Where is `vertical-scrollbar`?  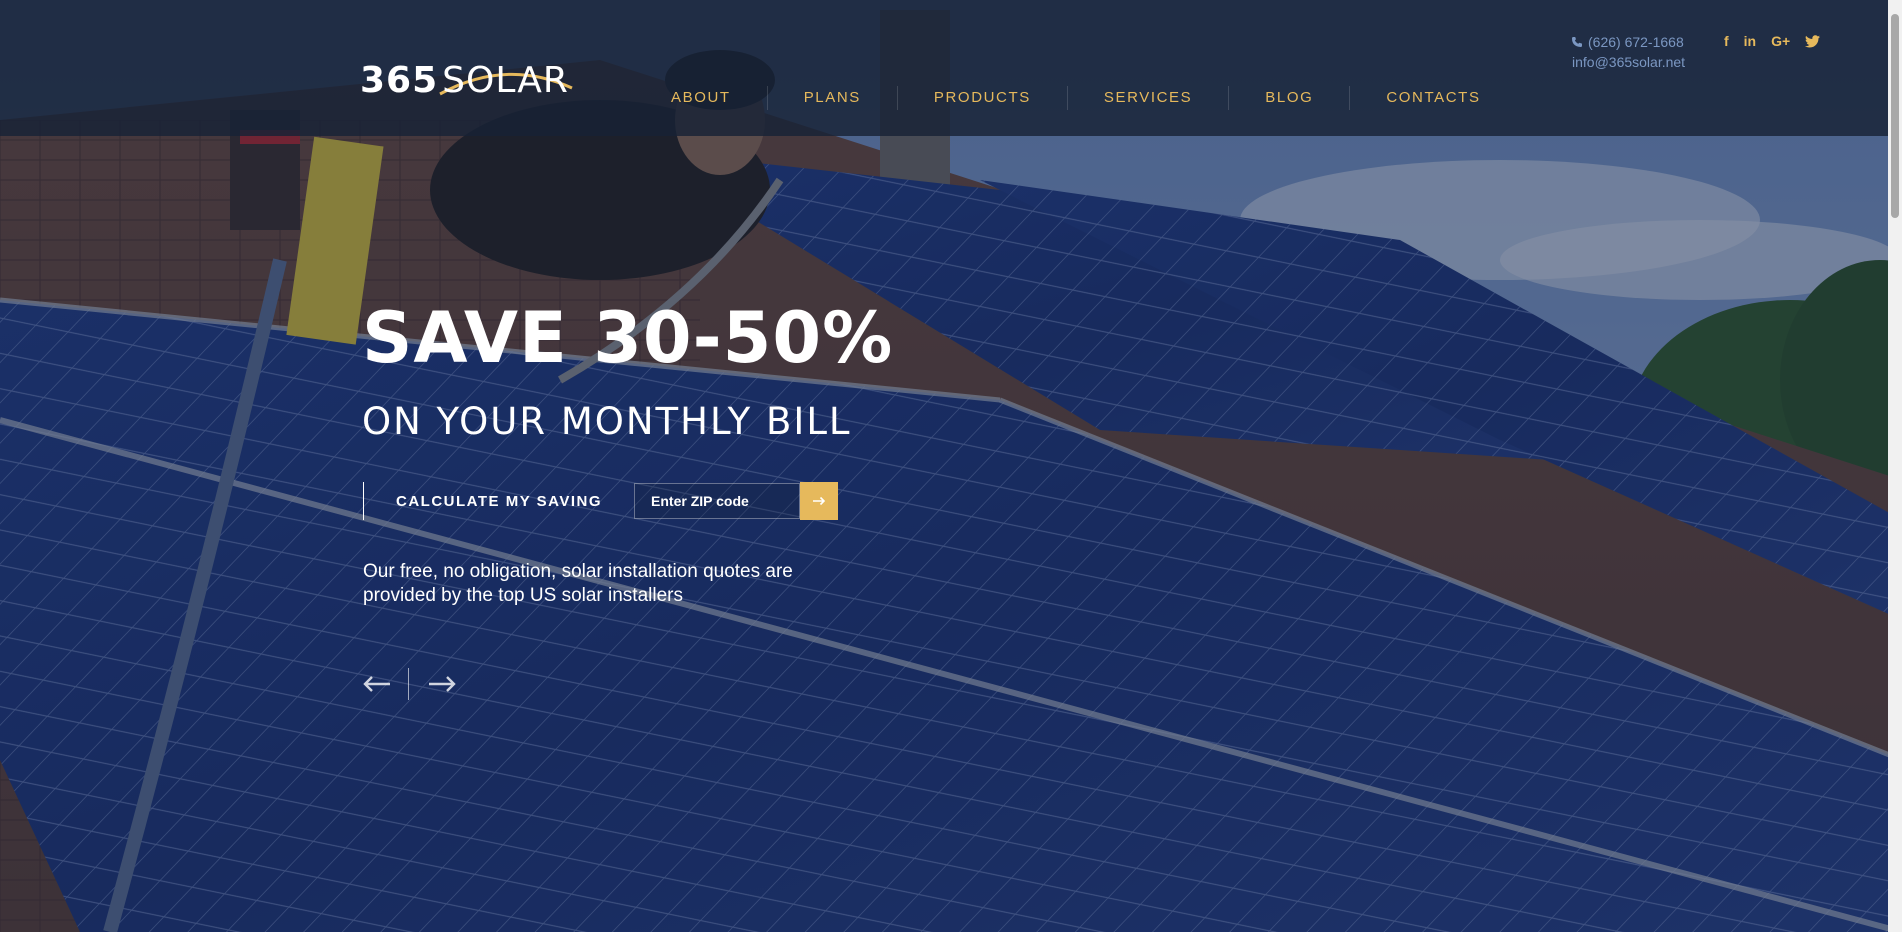
vertical-scrollbar is located at coordinates (1895, 466).